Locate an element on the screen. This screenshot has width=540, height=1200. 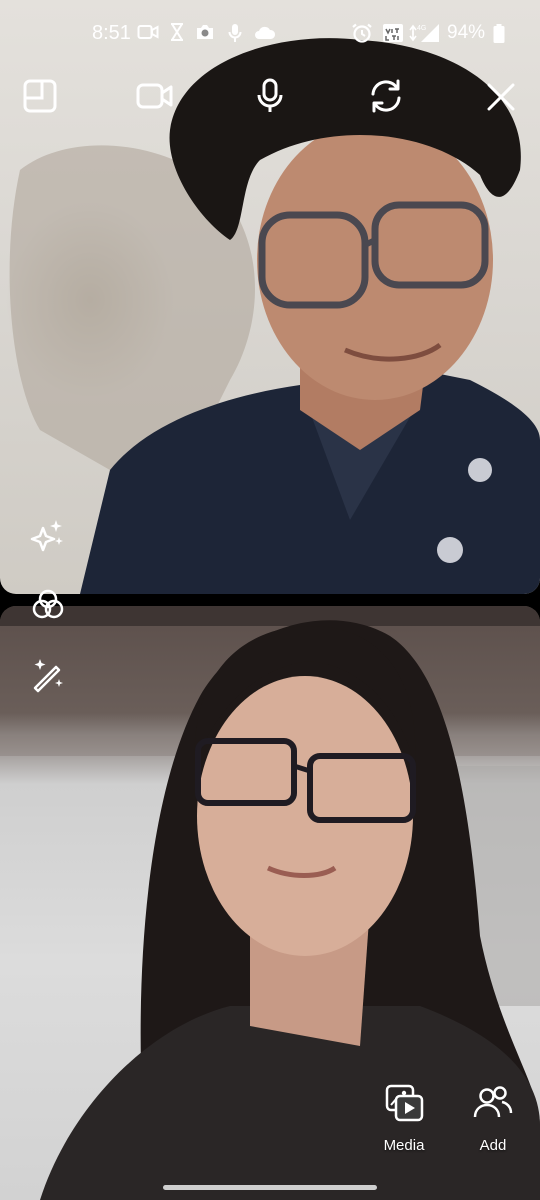
filters-icon is located at coordinates (48, 604).